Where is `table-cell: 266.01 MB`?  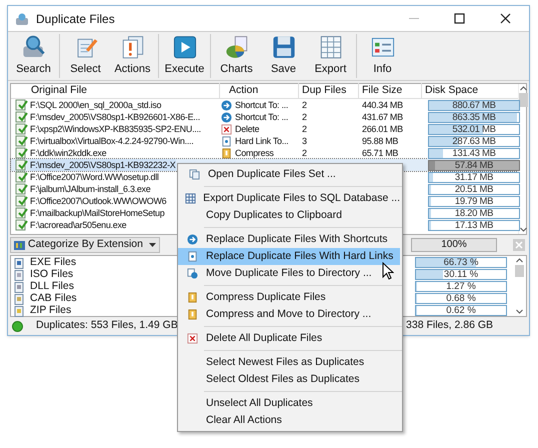 table-cell: 266.01 MB is located at coordinates (382, 129).